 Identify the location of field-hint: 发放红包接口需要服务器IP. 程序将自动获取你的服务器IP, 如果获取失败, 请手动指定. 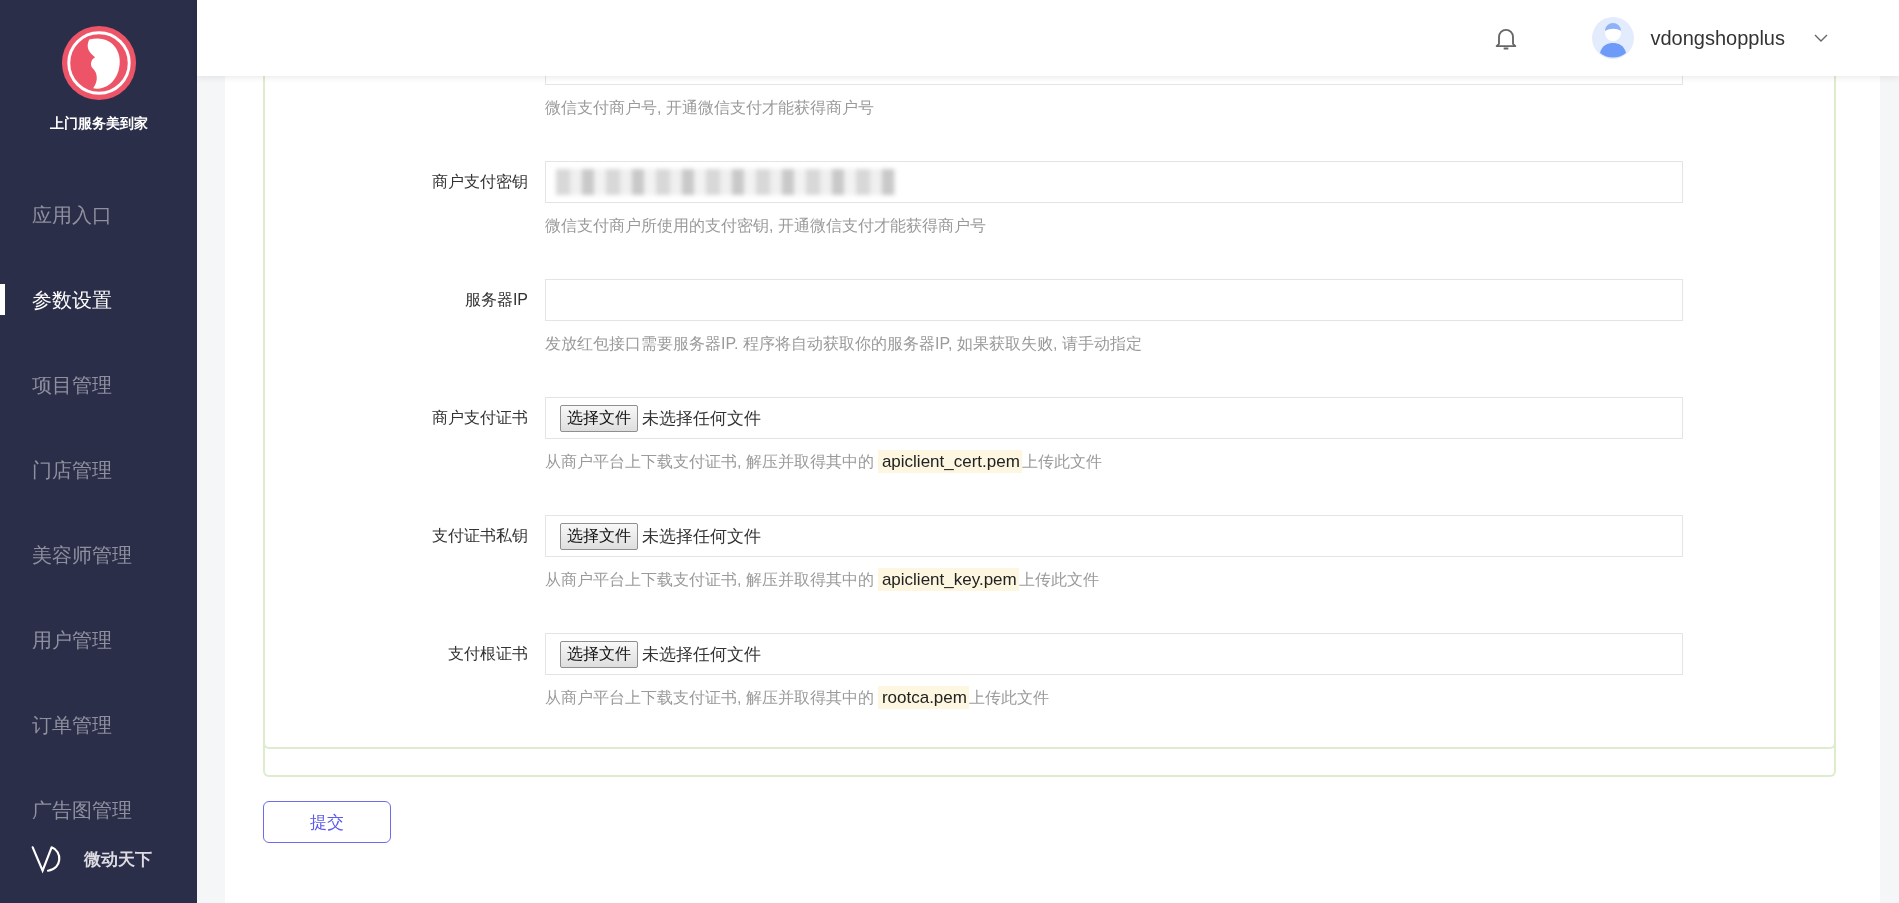
(844, 344).